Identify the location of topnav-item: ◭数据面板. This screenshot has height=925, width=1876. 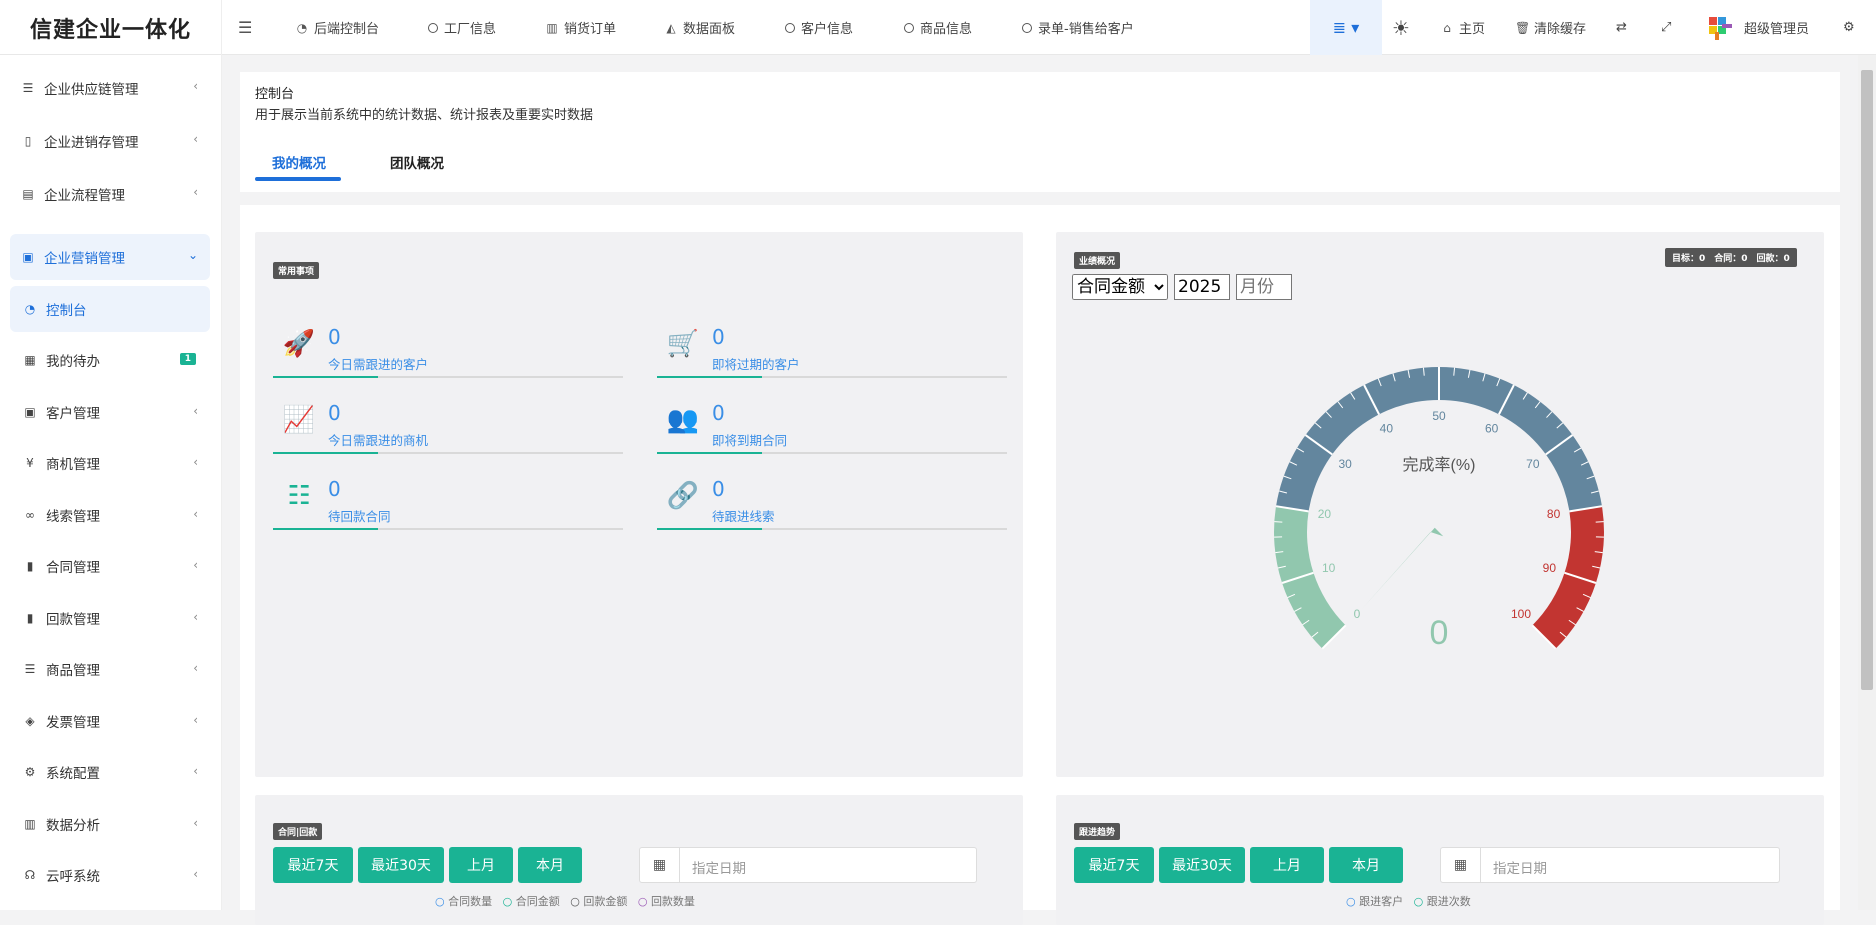
(699, 27).